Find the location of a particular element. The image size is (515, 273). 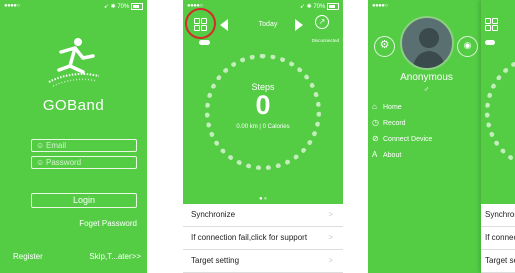

menu-item-support: If connection fail,click for support > is located at coordinates (263, 238).